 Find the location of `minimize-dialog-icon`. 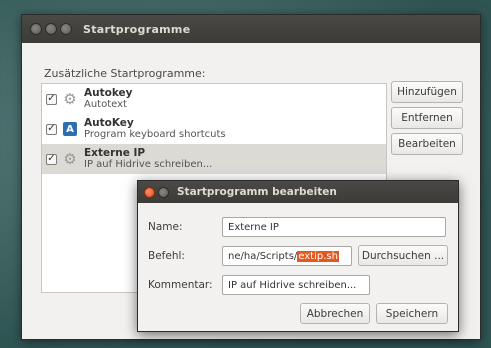

minimize-dialog-icon is located at coordinates (163, 192).